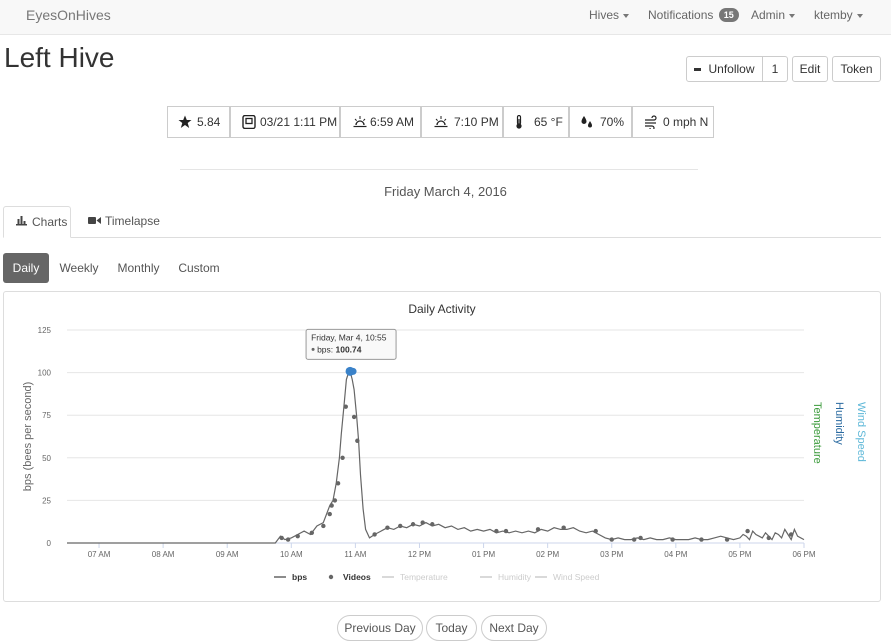 The image size is (891, 643). What do you see at coordinates (611, 554) in the screenshot?
I see `x-tick-label: 03 PM` at bounding box center [611, 554].